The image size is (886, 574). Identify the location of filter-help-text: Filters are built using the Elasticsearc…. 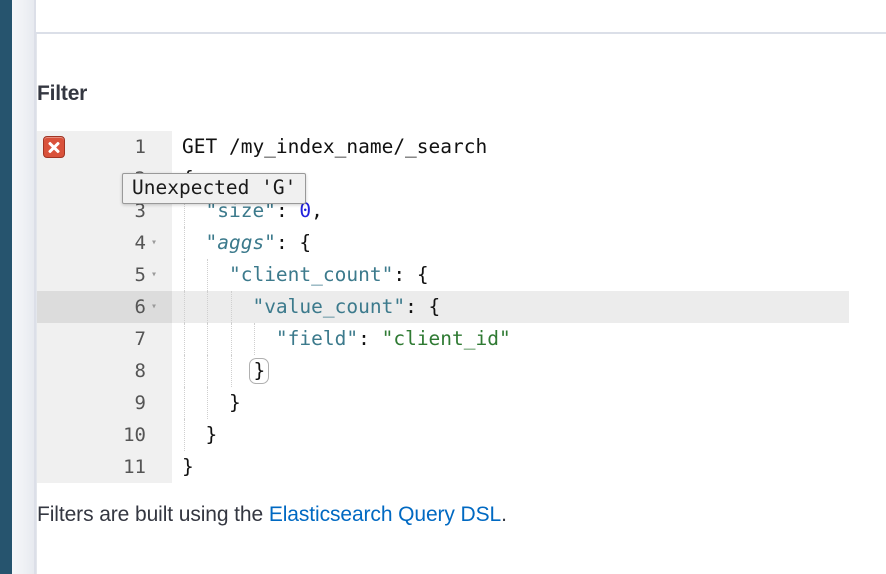
(272, 515).